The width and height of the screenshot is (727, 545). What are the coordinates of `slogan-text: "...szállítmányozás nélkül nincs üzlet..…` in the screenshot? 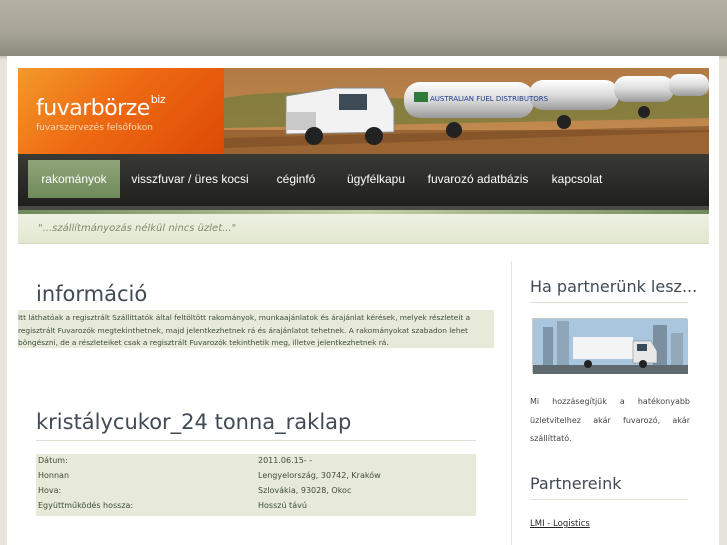 It's located at (137, 228).